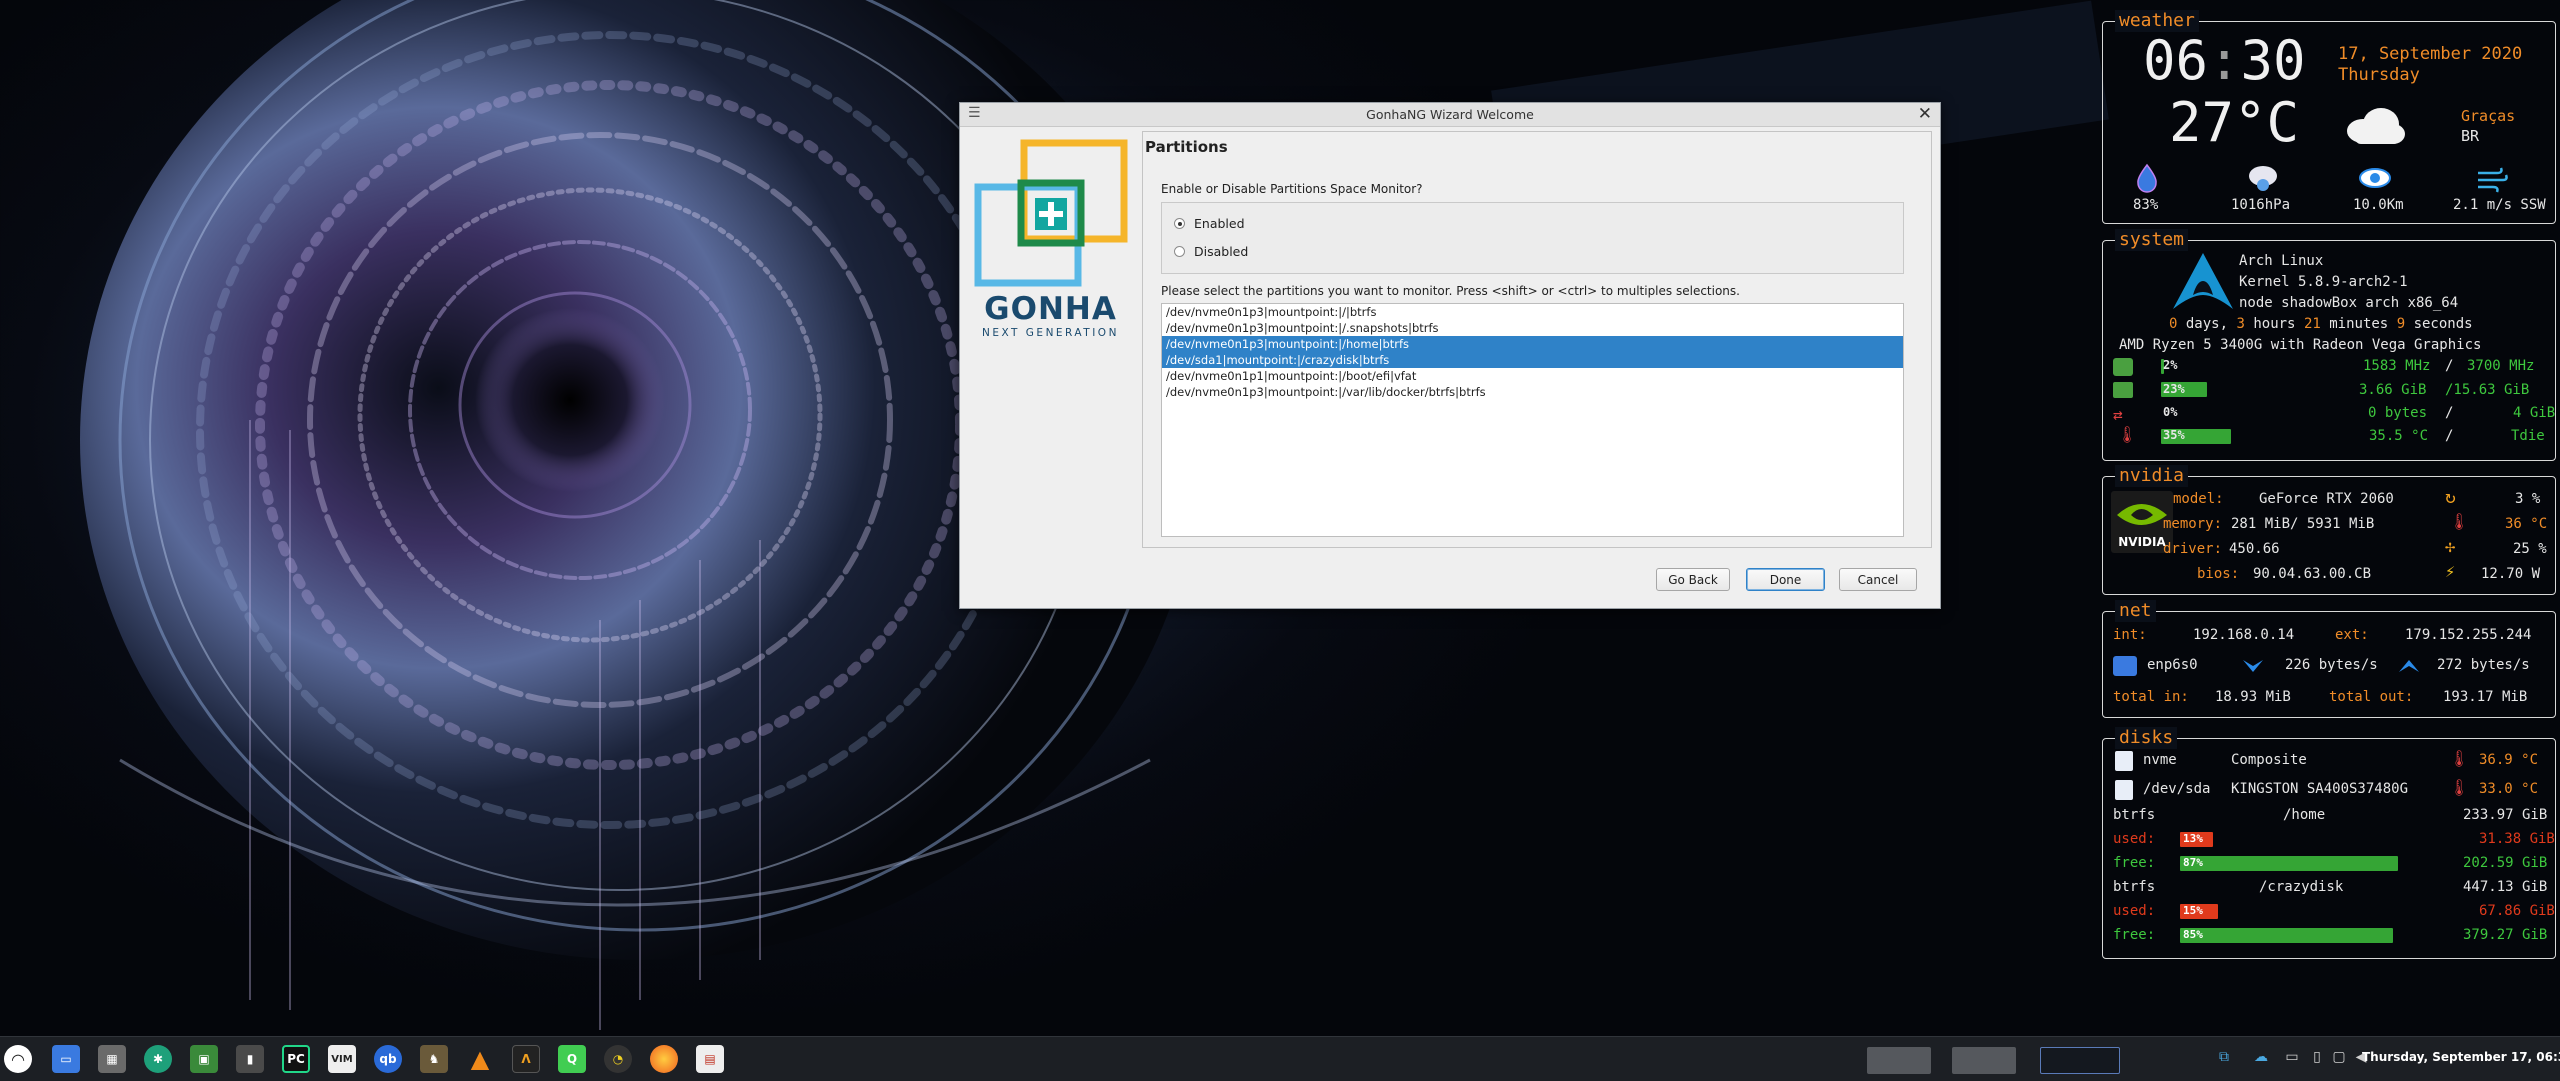 The image size is (2560, 1081). I want to click on page-title: Partitions, so click(1186, 147).